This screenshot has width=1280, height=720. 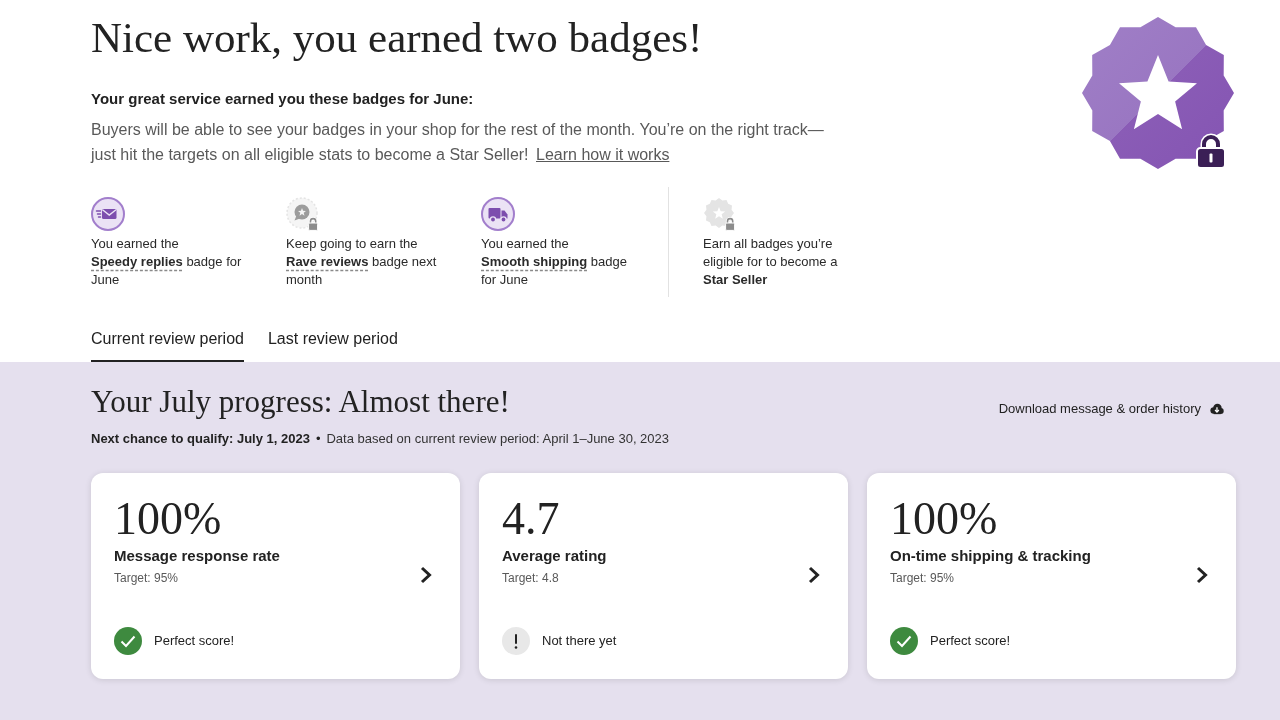 I want to click on cloud-download-icon, so click(x=1216, y=409).